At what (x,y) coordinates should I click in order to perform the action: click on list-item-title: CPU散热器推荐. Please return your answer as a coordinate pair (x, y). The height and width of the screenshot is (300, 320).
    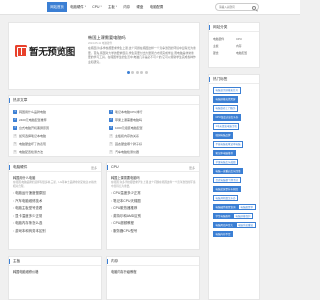
    Looking at the image, I should click on (124, 208).